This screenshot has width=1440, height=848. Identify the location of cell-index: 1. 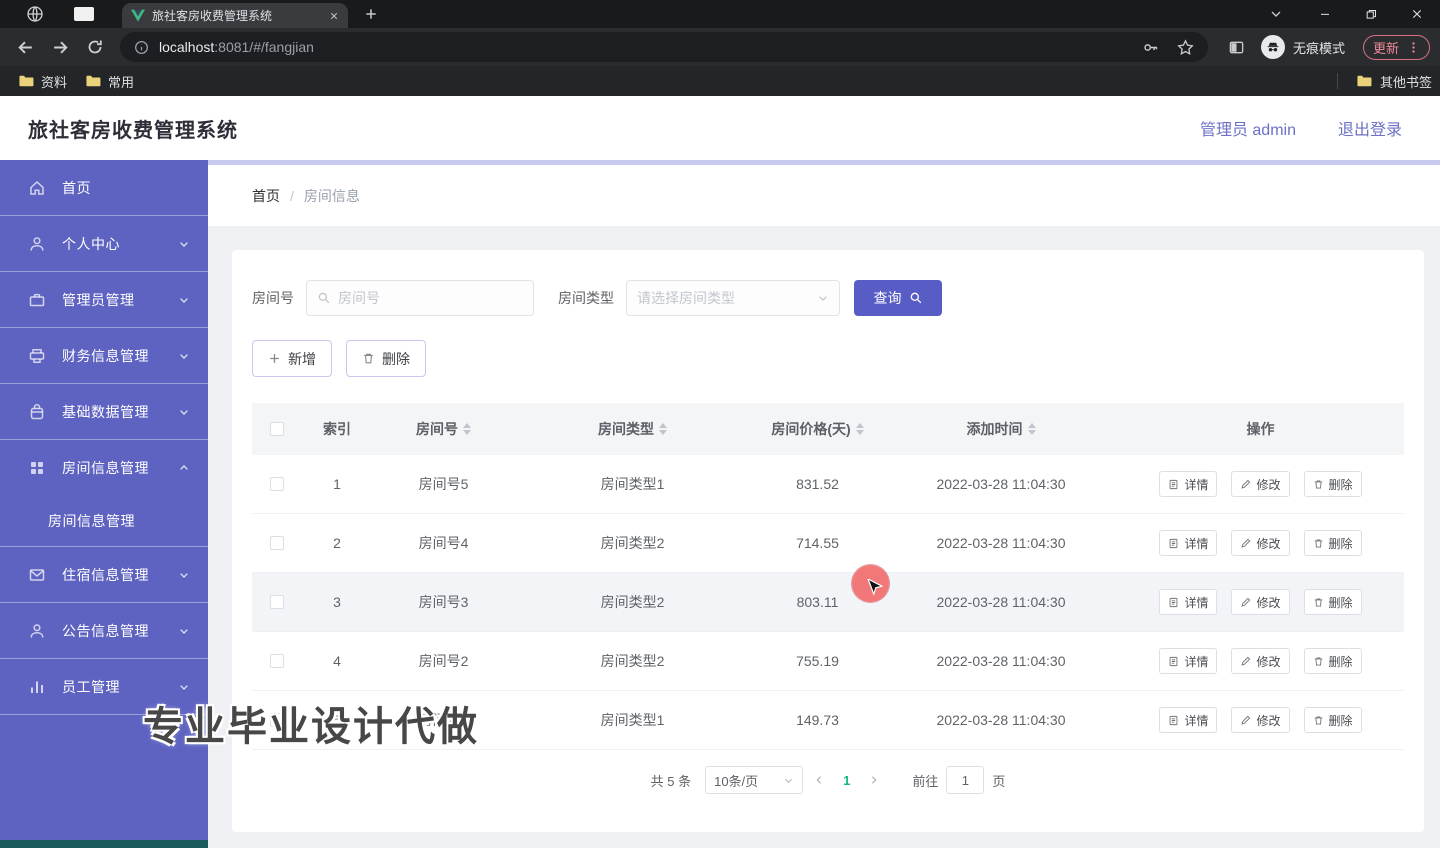
(337, 484).